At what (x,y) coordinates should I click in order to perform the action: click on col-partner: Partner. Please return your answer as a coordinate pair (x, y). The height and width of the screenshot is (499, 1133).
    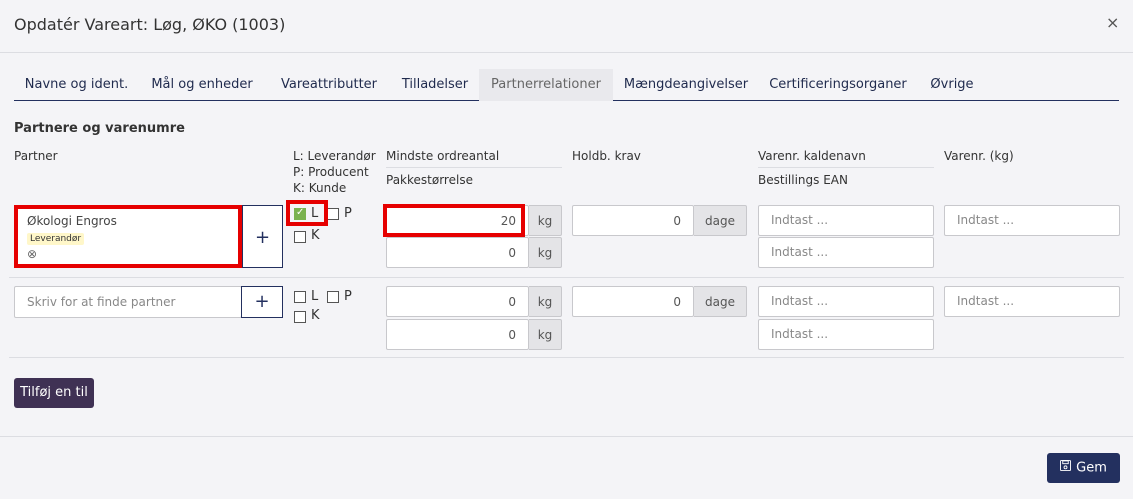
    Looking at the image, I should click on (36, 156).